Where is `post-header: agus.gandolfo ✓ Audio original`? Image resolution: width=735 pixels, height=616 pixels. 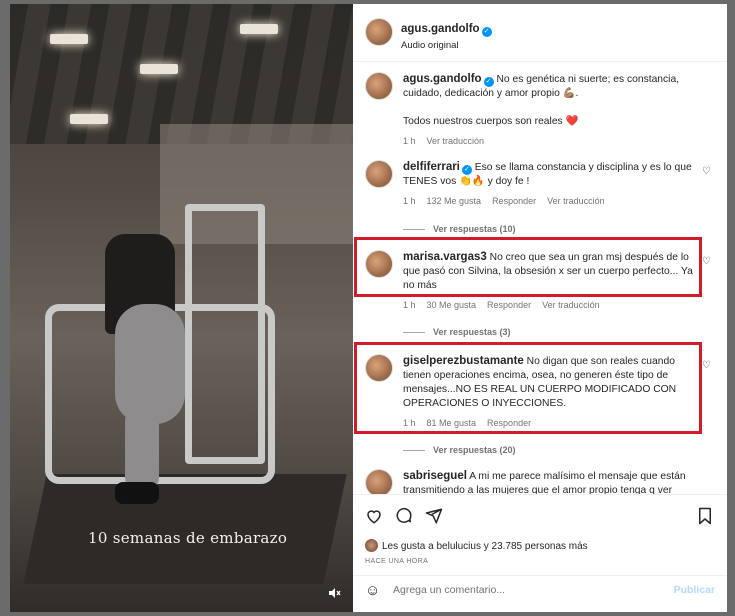
post-header: agus.gandolfo ✓ Audio original is located at coordinates (540, 33).